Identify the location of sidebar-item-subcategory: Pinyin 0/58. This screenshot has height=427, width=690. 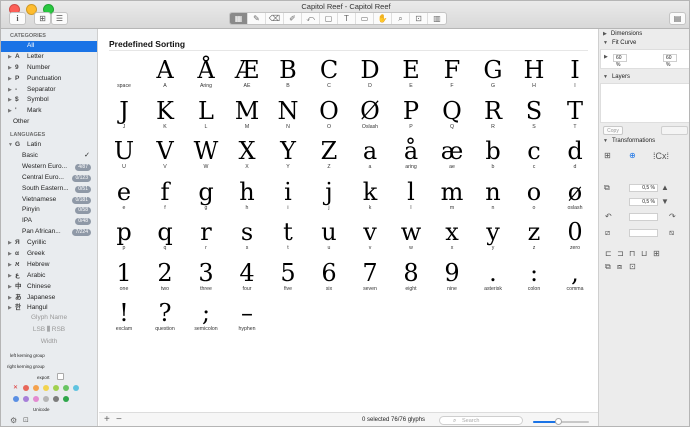
(49, 210).